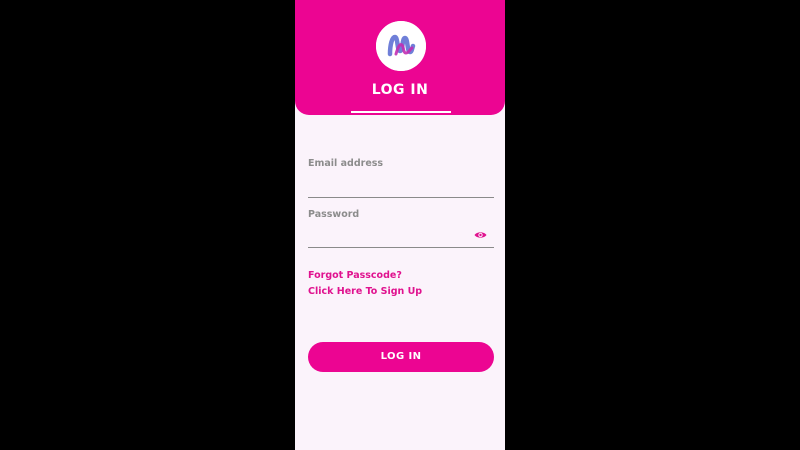  What do you see at coordinates (401, 247) in the screenshot?
I see `password-underline` at bounding box center [401, 247].